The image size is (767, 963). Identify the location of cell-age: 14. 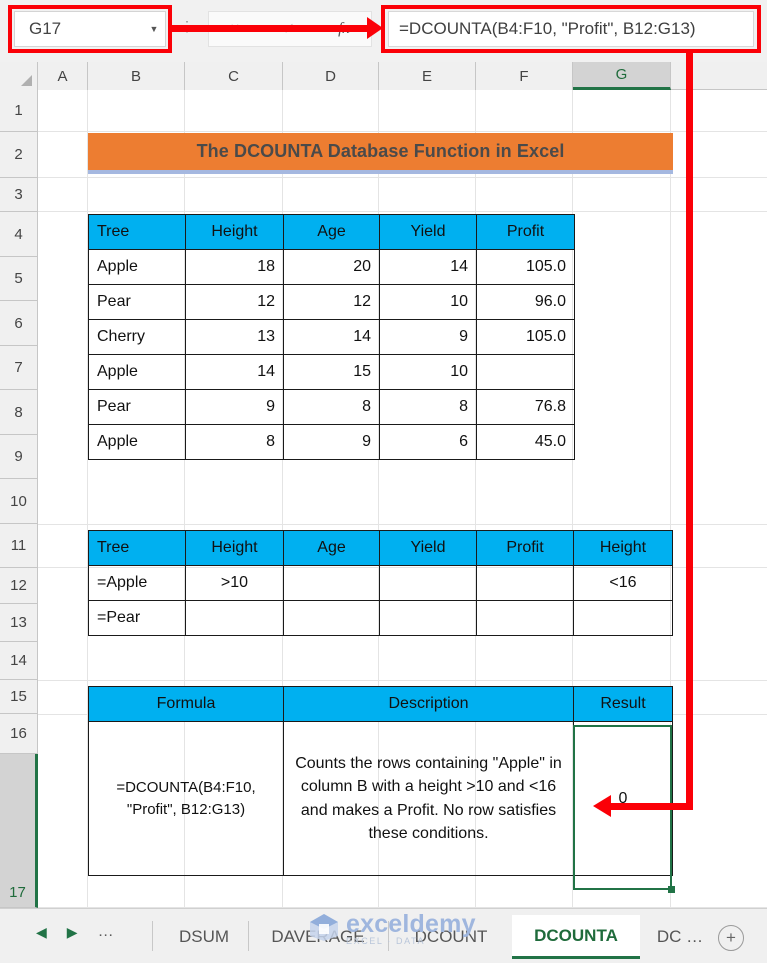
(331, 337).